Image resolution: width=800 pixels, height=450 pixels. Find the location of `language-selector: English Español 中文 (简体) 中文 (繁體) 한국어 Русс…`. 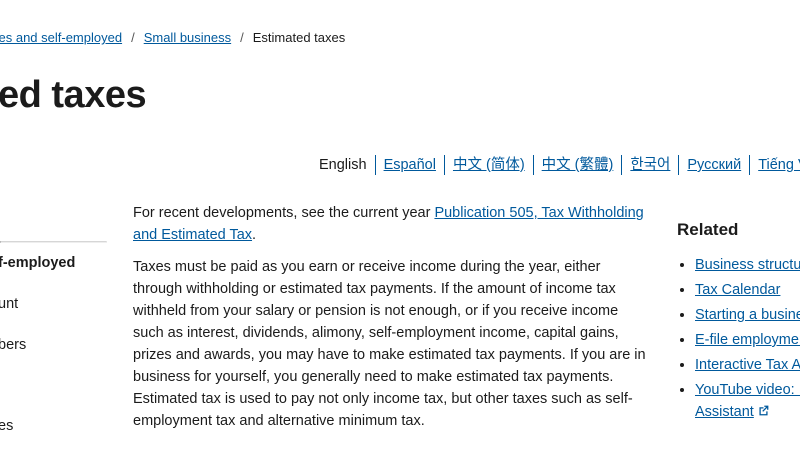

language-selector: English Español 中文 (简体) 中文 (繁體) 한국어 Русс… is located at coordinates (559, 165).